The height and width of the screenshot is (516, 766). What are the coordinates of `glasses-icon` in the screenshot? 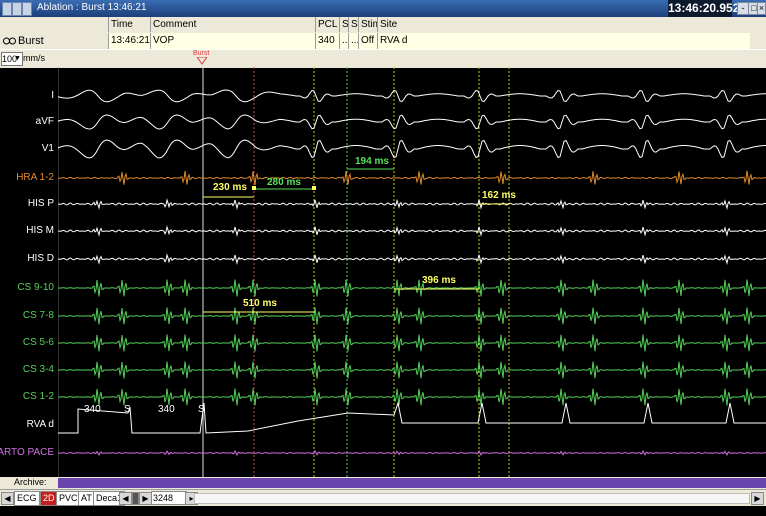 It's located at (9, 41).